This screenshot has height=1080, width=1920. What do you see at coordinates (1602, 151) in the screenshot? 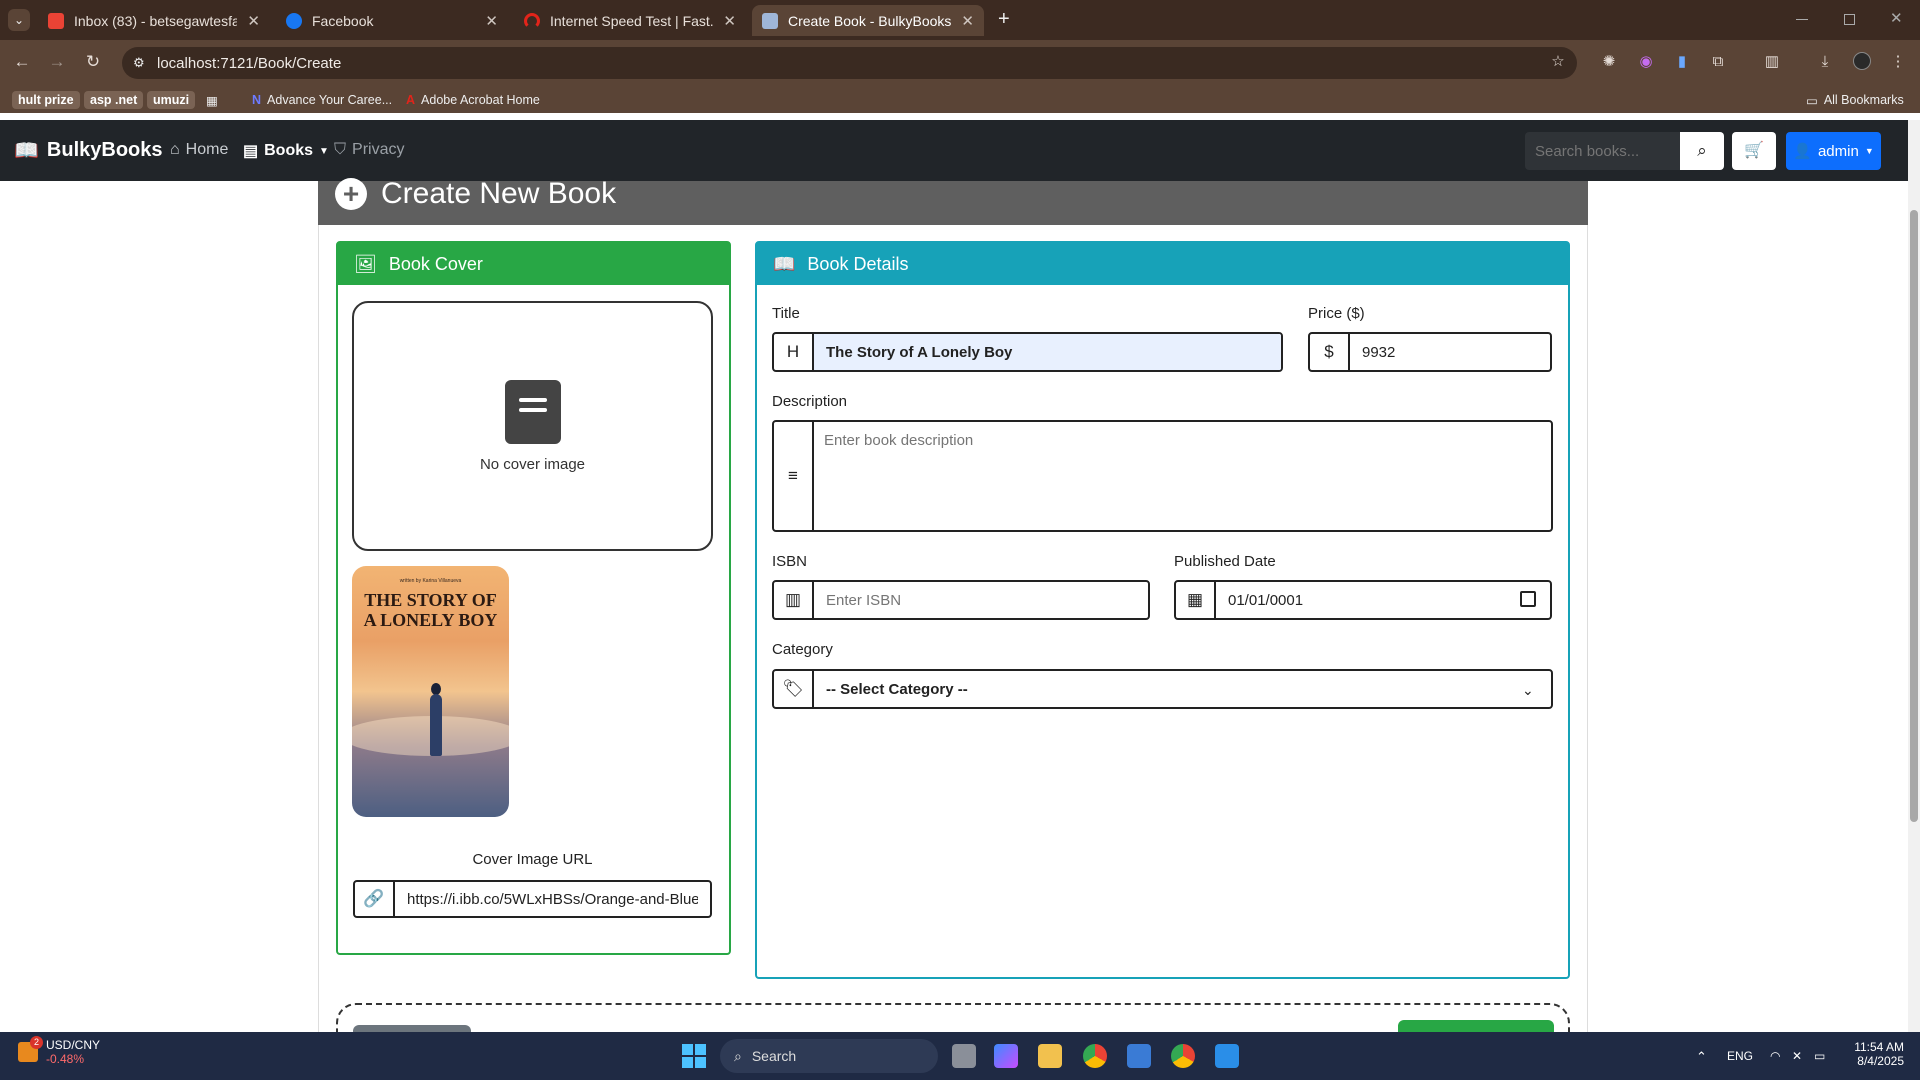
I see `search-input` at bounding box center [1602, 151].